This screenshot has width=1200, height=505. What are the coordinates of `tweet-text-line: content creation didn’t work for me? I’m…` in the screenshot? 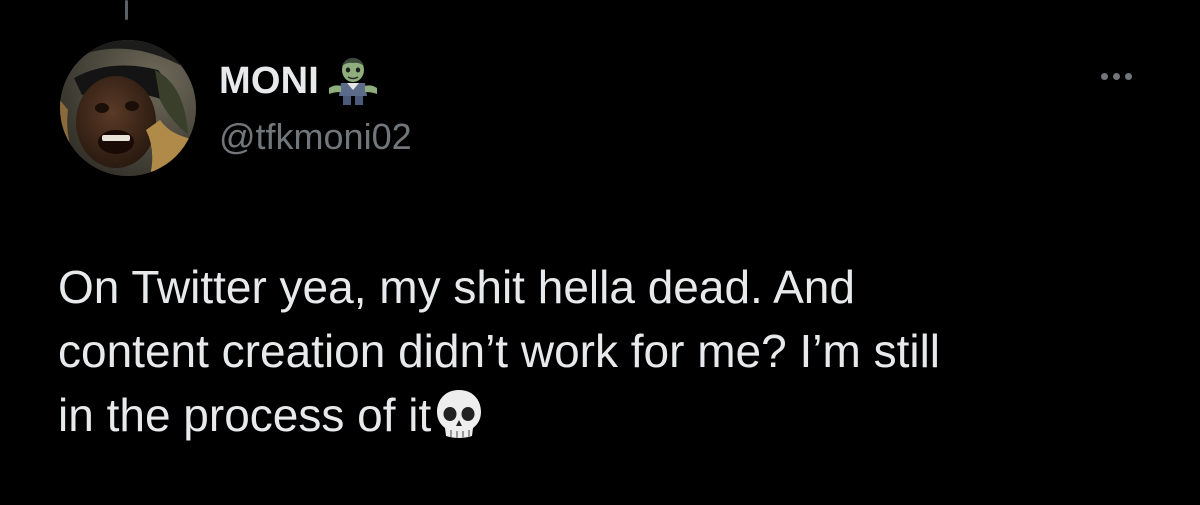 It's located at (499, 351).